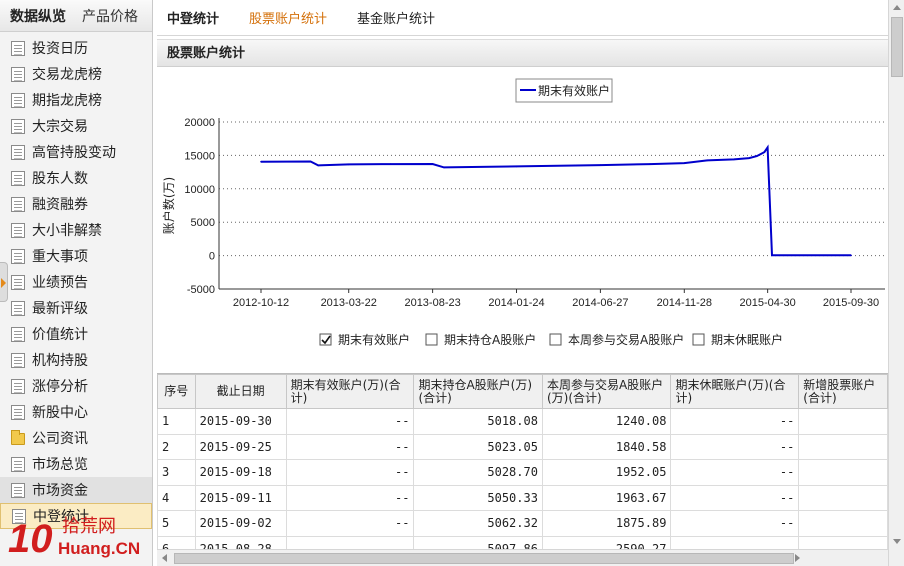  What do you see at coordinates (522, 542) in the screenshot?
I see `table-row: 6 2015-08-28 -- 5097.86 2590.27 --` at bounding box center [522, 542].